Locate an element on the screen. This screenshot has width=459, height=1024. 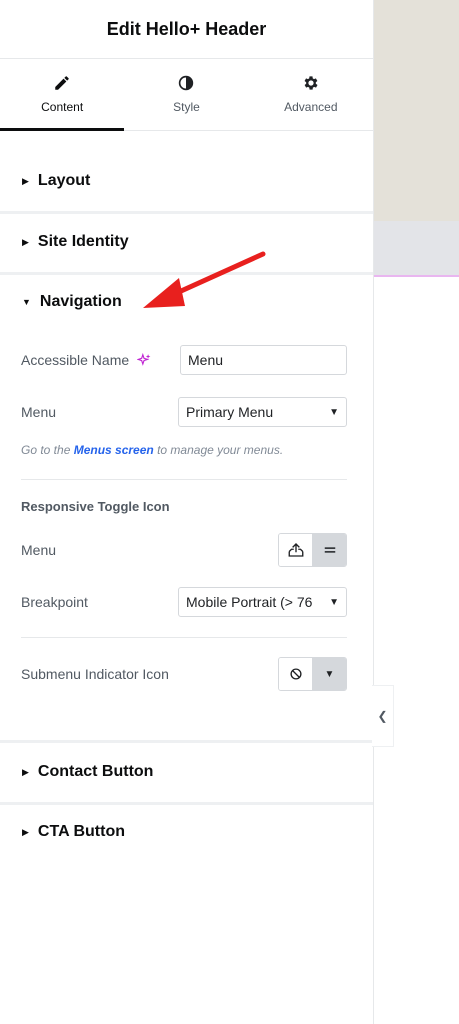
toggle-icon-choices is located at coordinates (312, 550).